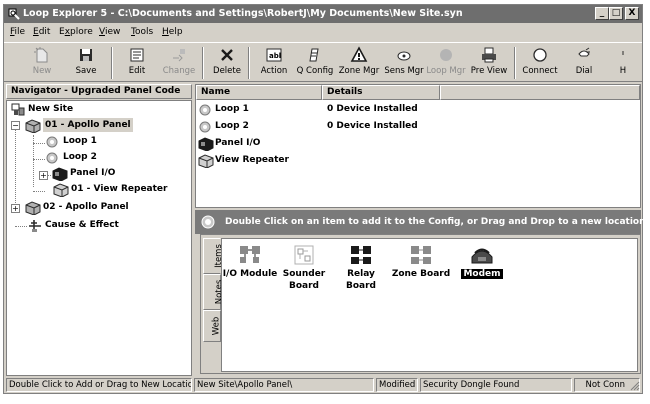  What do you see at coordinates (421, 261) in the screenshot?
I see `palette-item-zone-board: Zone Board` at bounding box center [421, 261].